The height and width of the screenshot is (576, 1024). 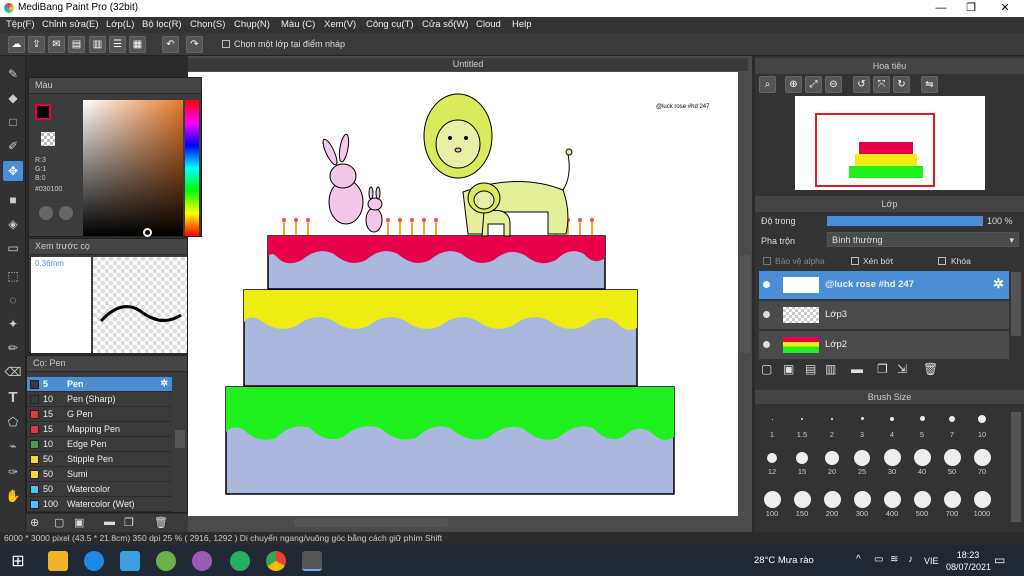 I want to click on menu-window: Cửa sổ(W), so click(x=445, y=24).